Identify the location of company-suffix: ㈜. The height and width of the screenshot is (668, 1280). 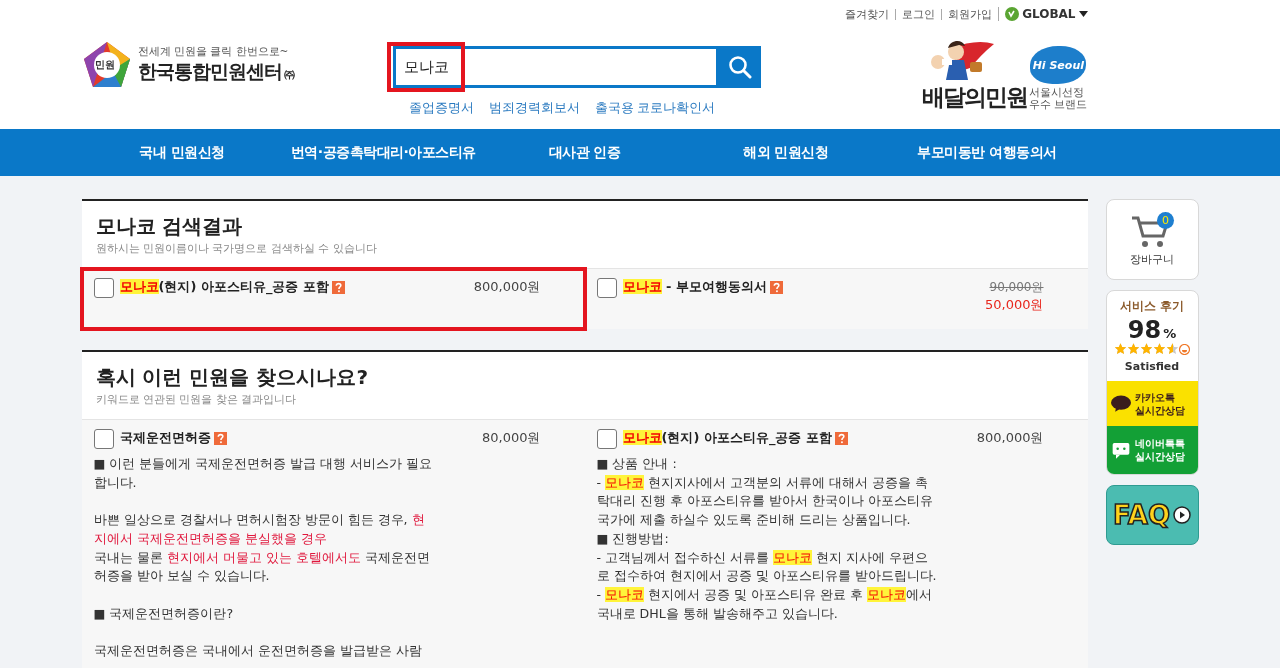
(289, 74).